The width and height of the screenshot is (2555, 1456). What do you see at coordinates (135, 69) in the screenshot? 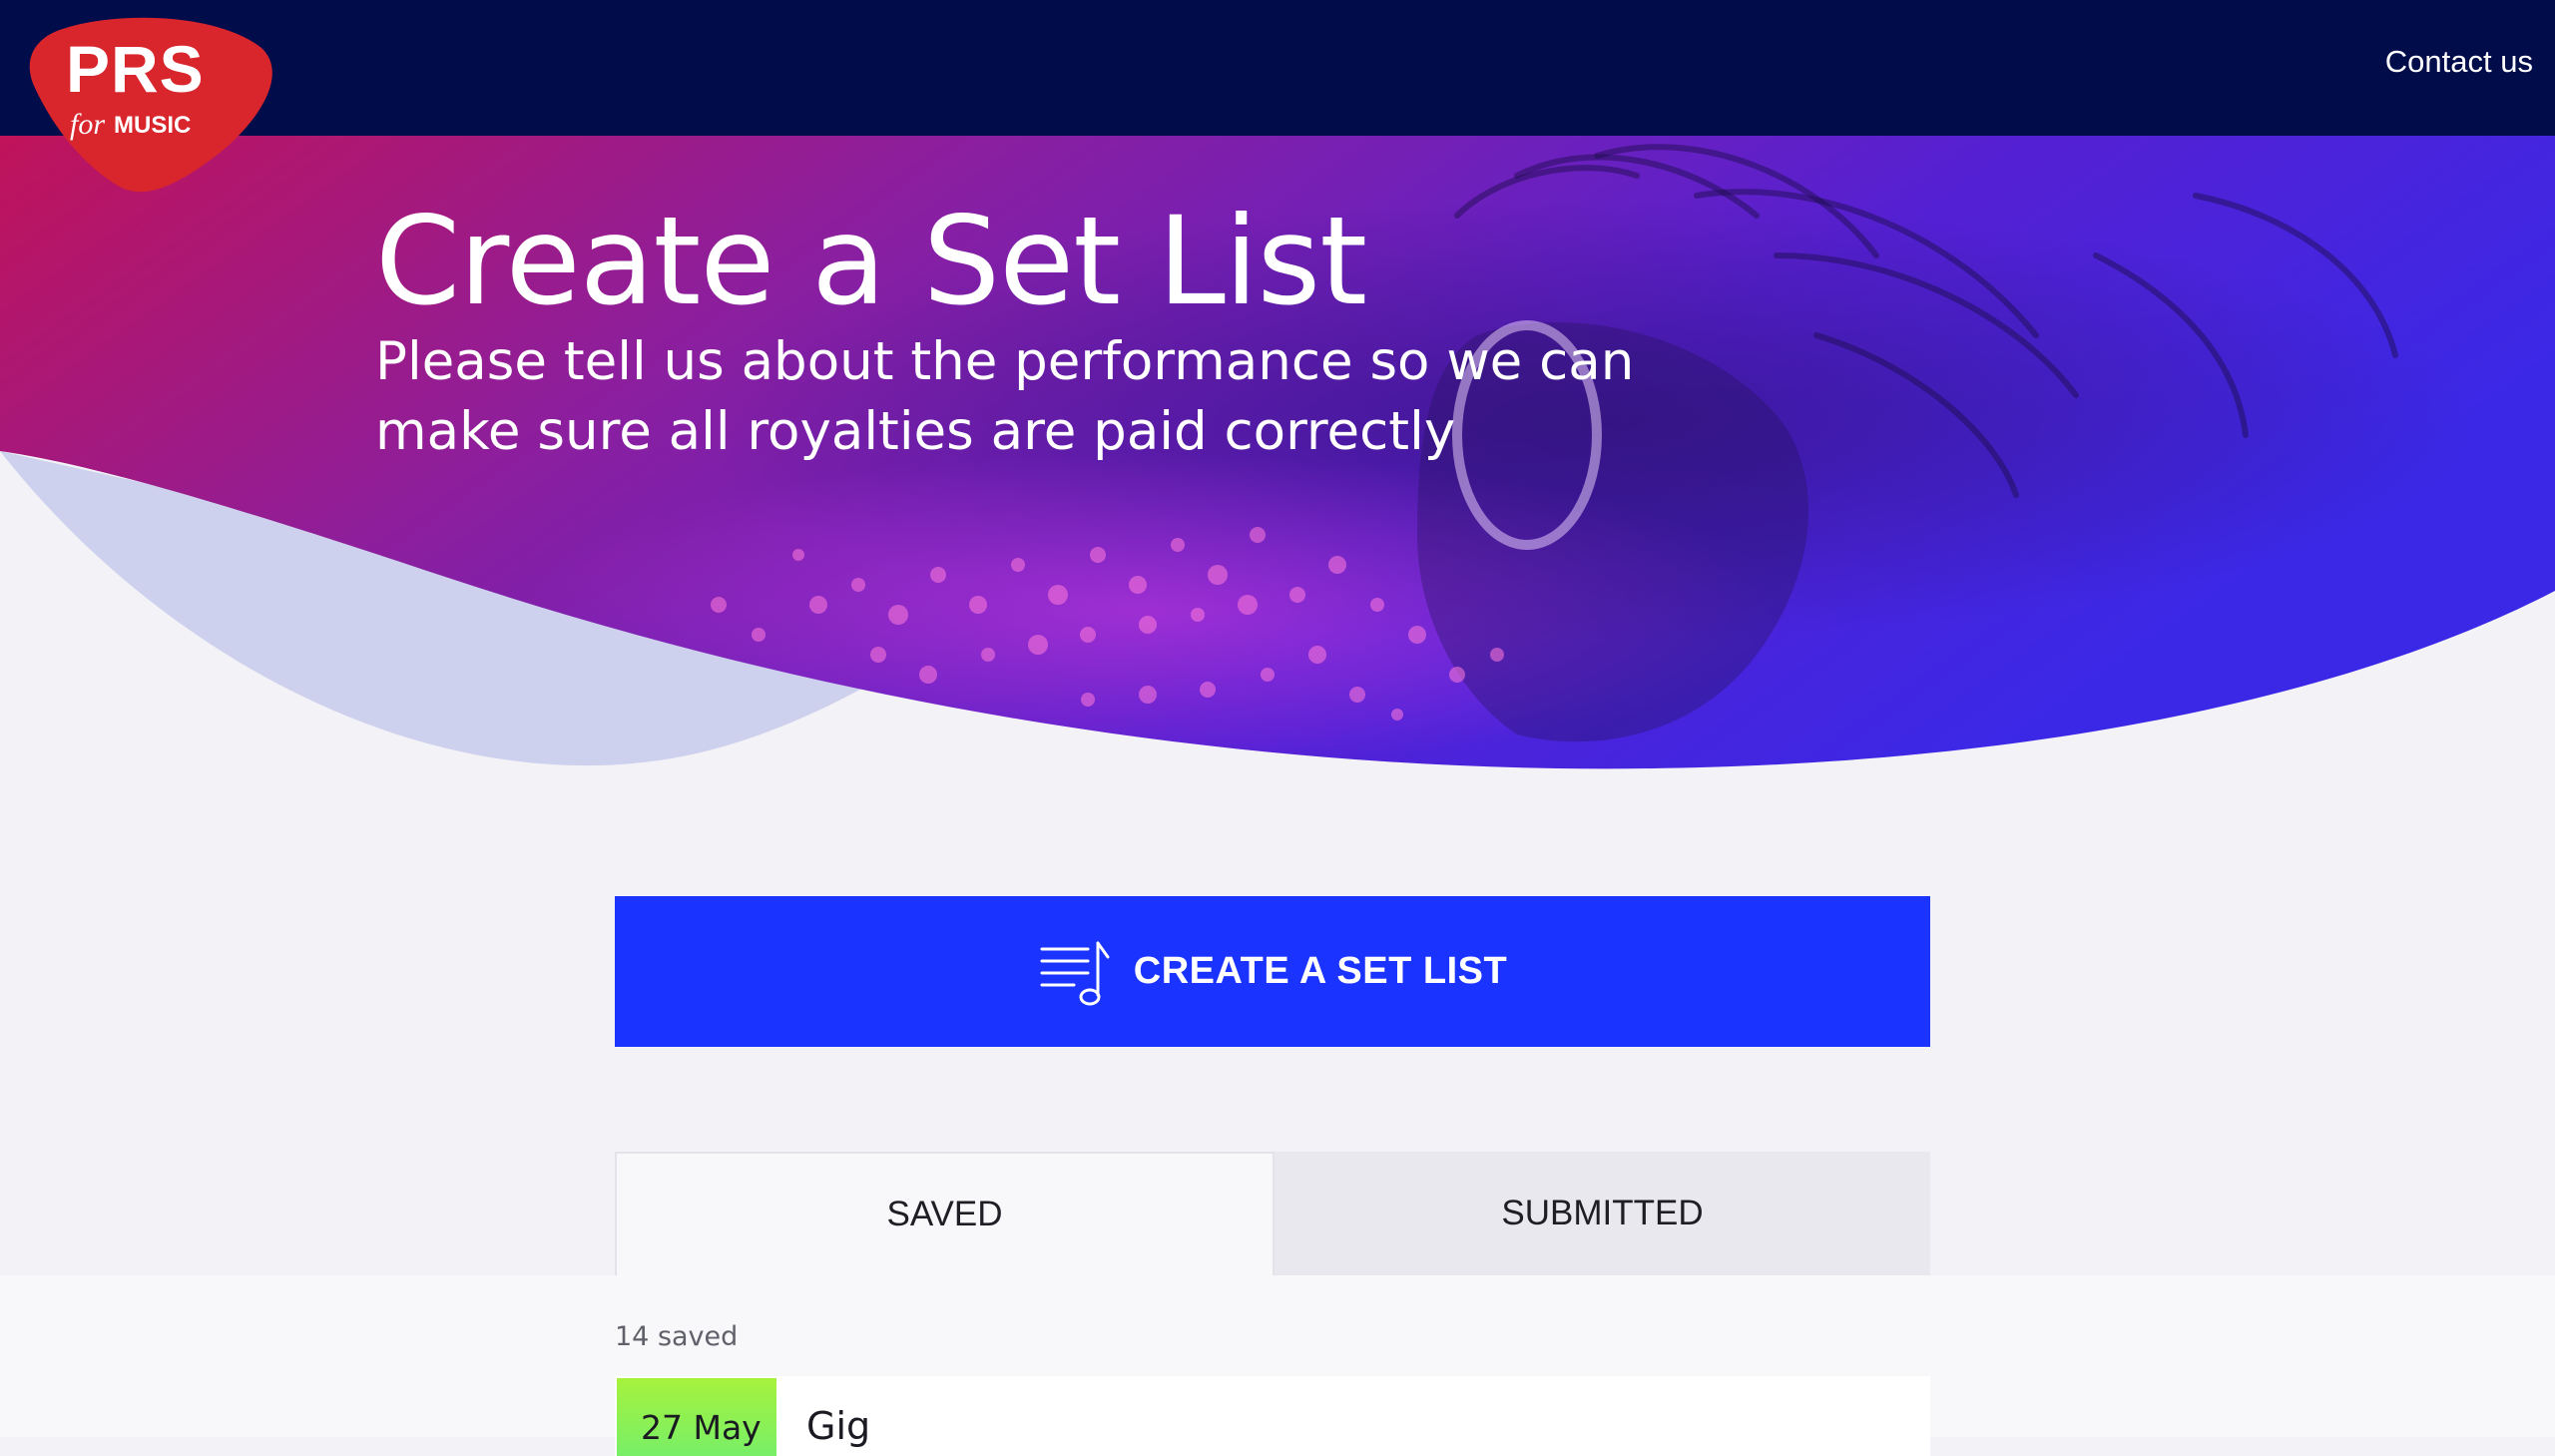
I see `logo-prs-text: PRS` at bounding box center [135, 69].